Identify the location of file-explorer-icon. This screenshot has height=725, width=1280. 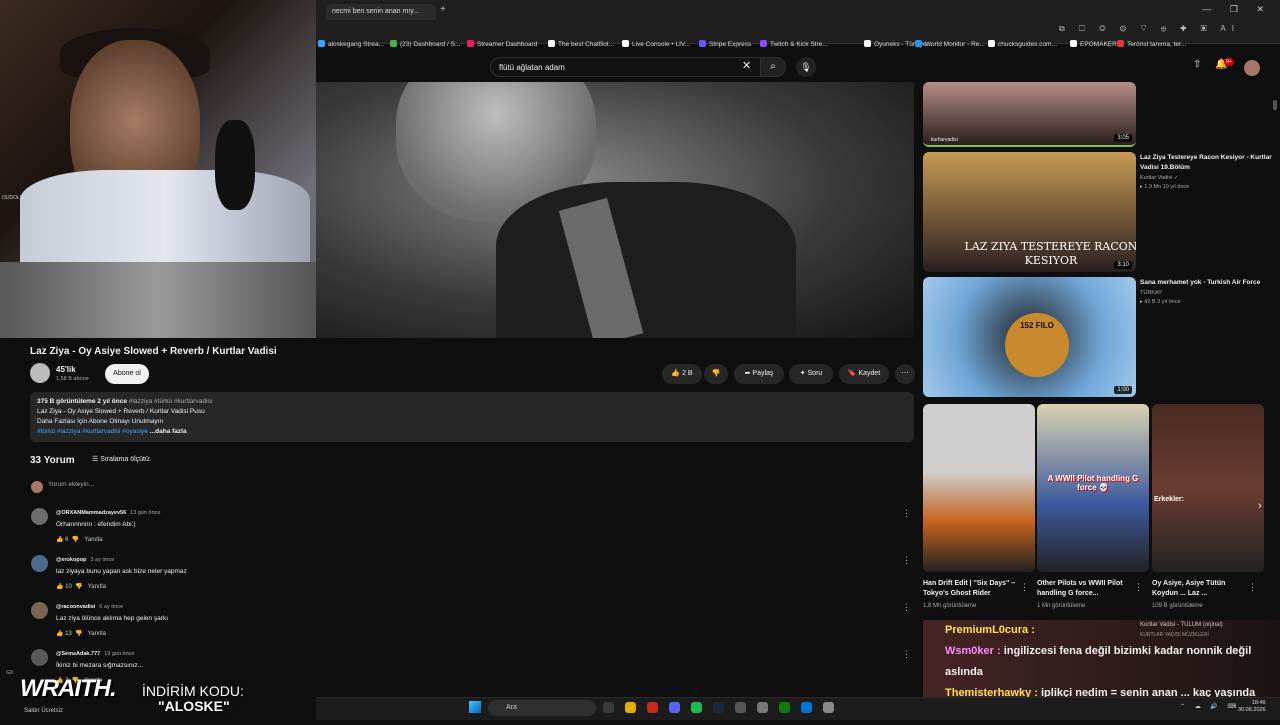
(630, 707).